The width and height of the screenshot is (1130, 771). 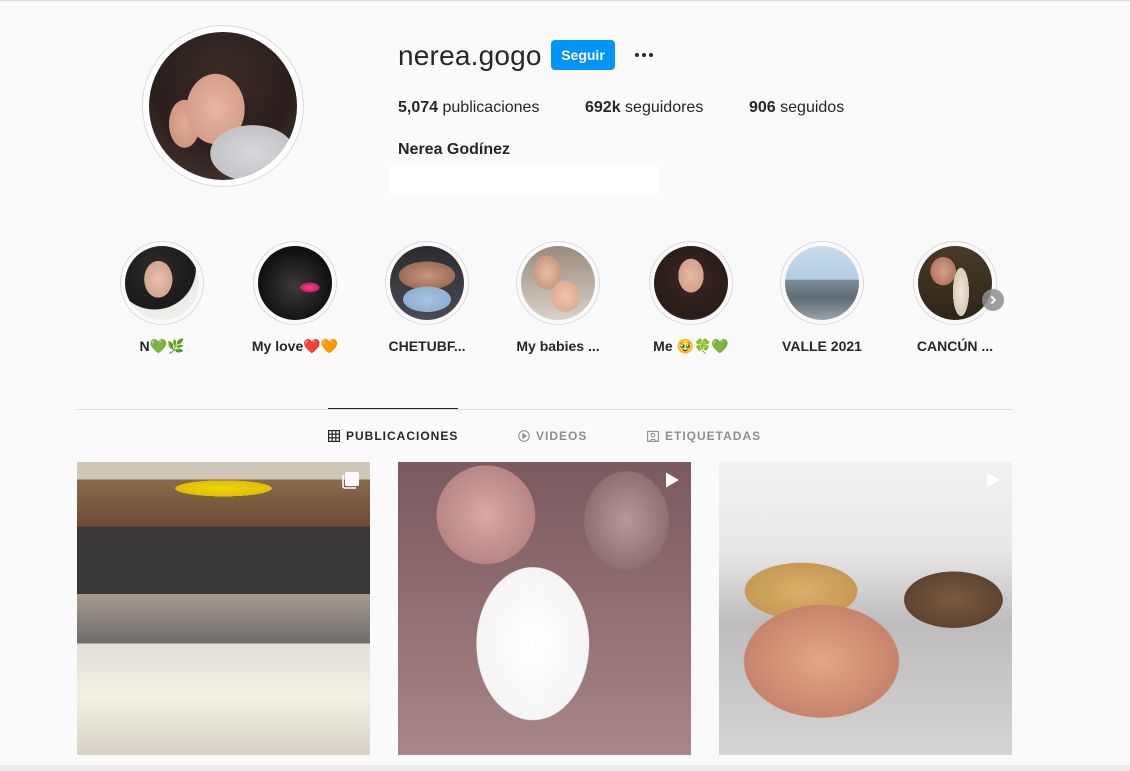 I want to click on username: nerea.gogo, so click(x=470, y=55).